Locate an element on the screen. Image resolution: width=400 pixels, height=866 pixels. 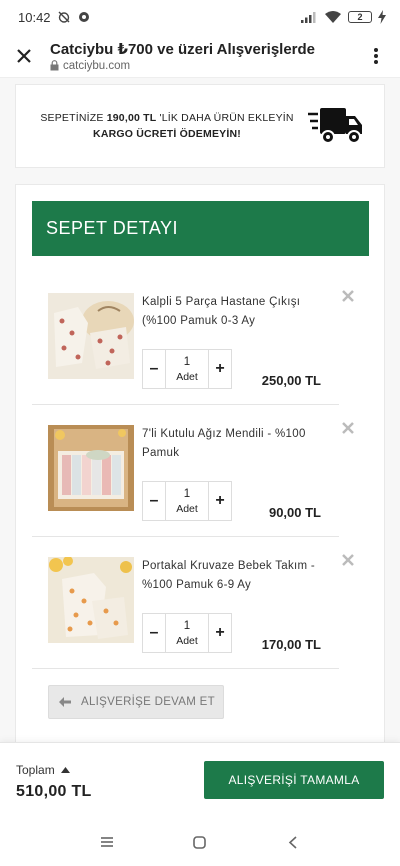
notification-icon is located at coordinates (83, 17).